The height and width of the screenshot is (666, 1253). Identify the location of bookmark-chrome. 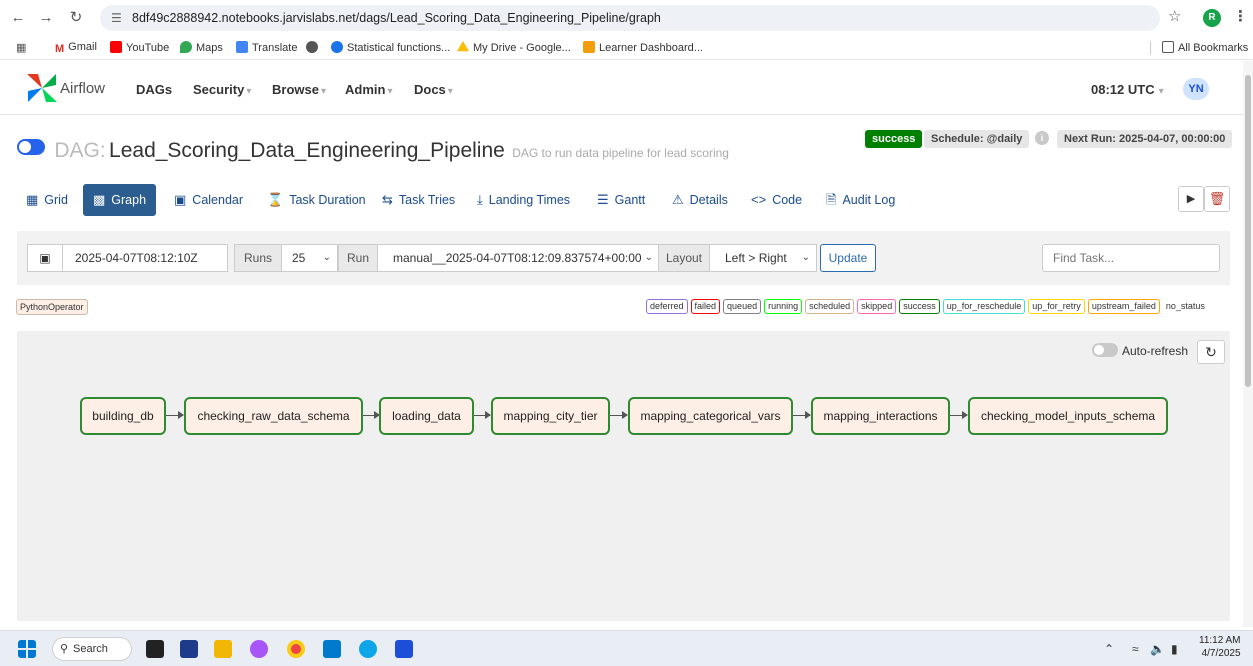
(314, 47).